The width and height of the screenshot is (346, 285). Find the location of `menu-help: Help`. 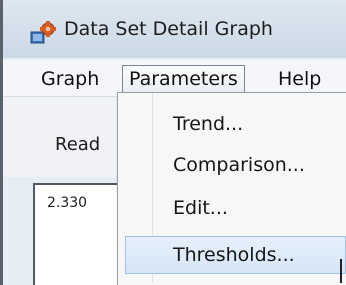

menu-help: Help is located at coordinates (299, 79).